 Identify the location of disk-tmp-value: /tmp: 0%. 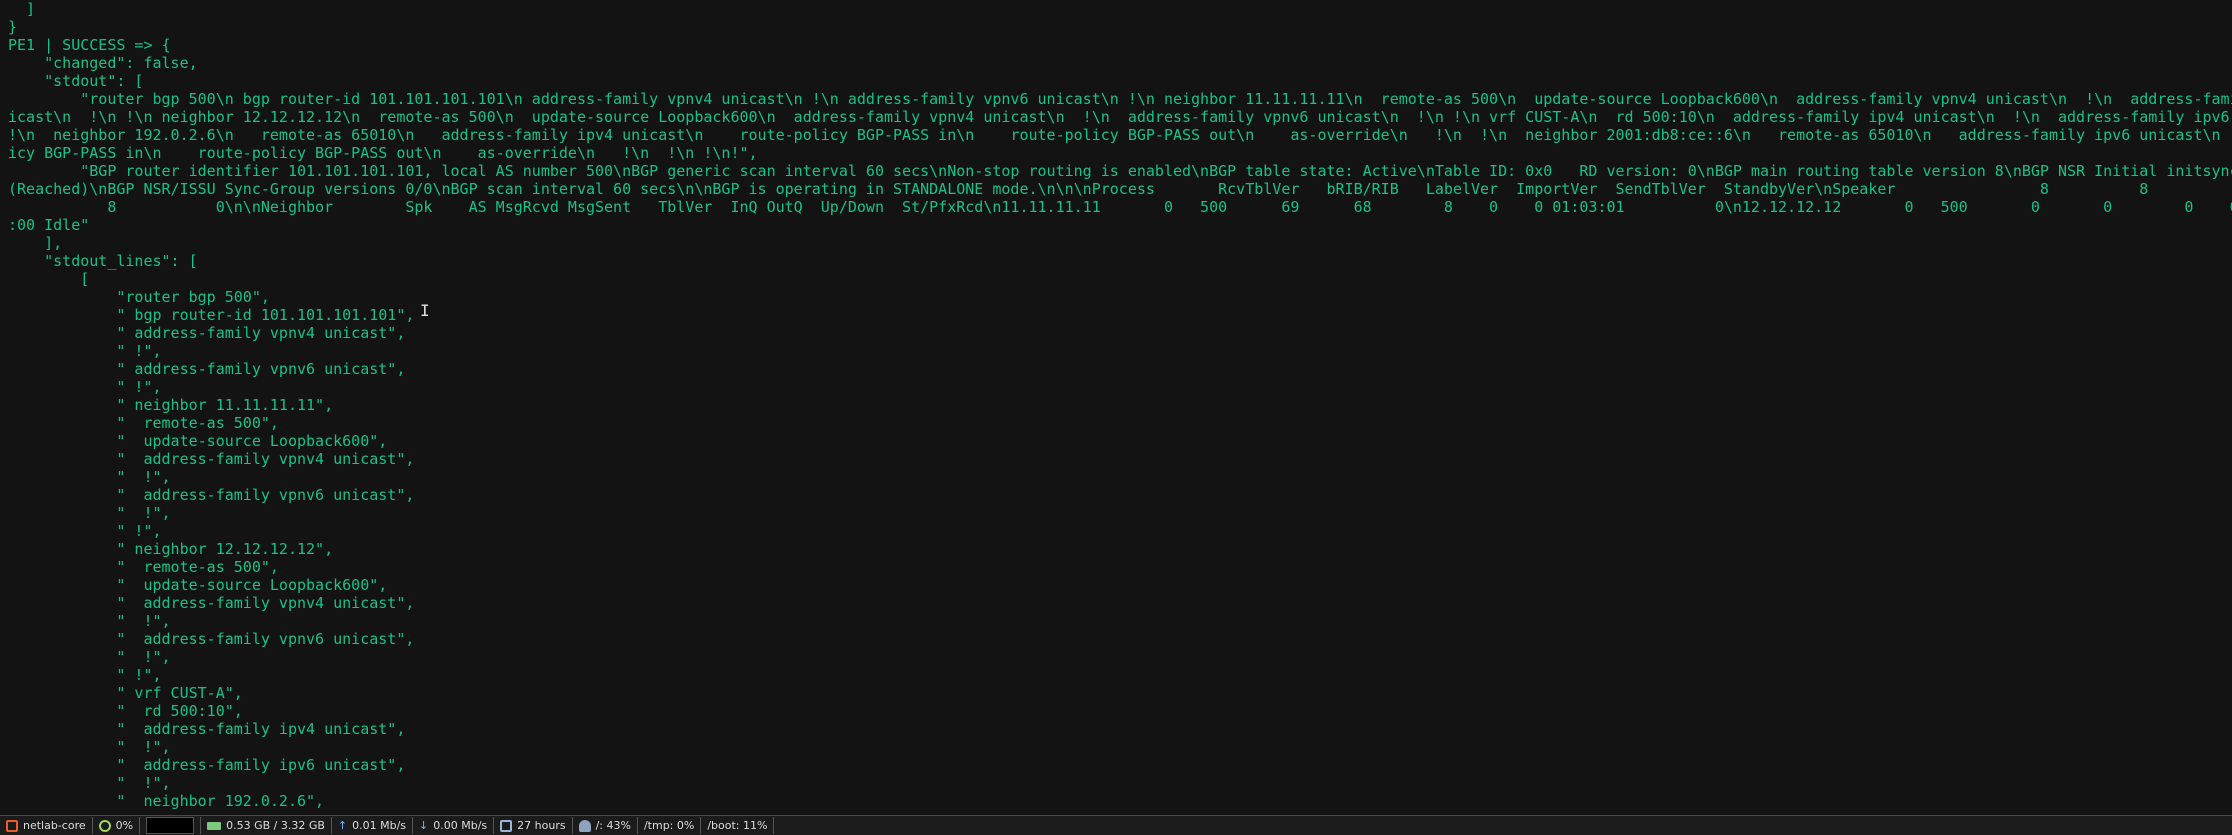
(669, 825).